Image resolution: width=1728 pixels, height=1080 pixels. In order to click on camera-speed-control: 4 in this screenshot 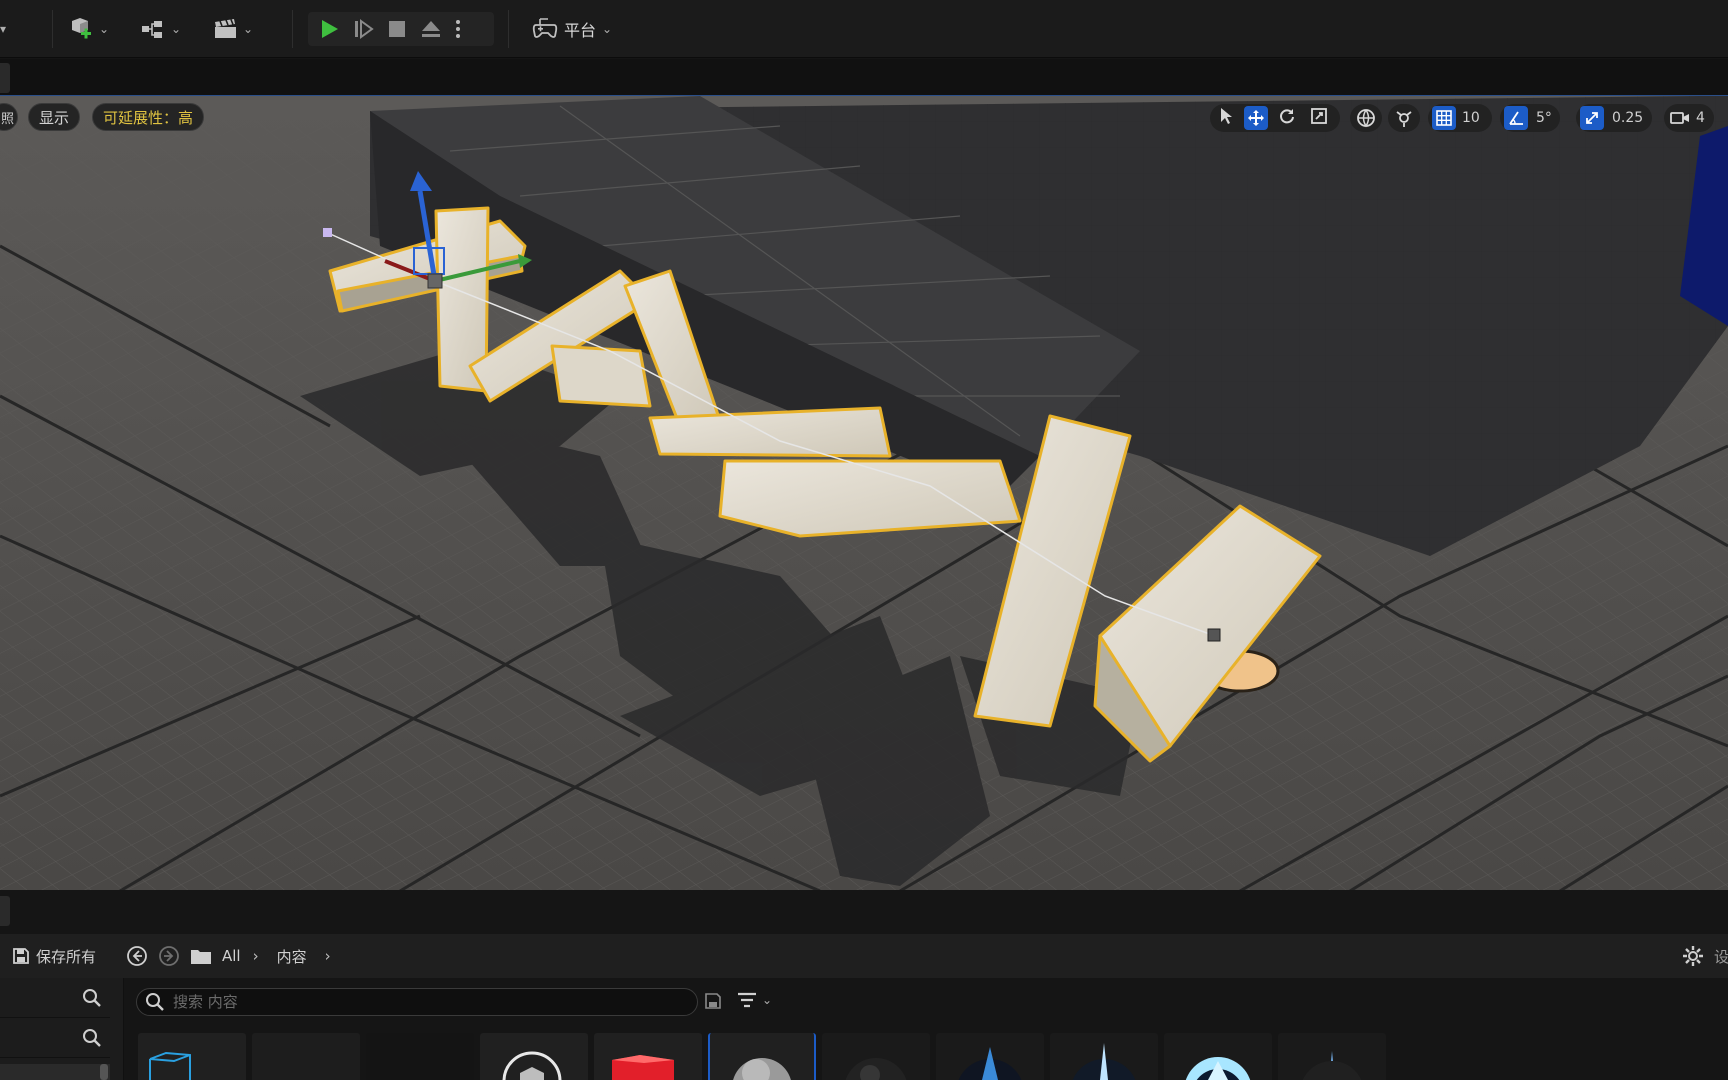, I will do `click(1689, 118)`.